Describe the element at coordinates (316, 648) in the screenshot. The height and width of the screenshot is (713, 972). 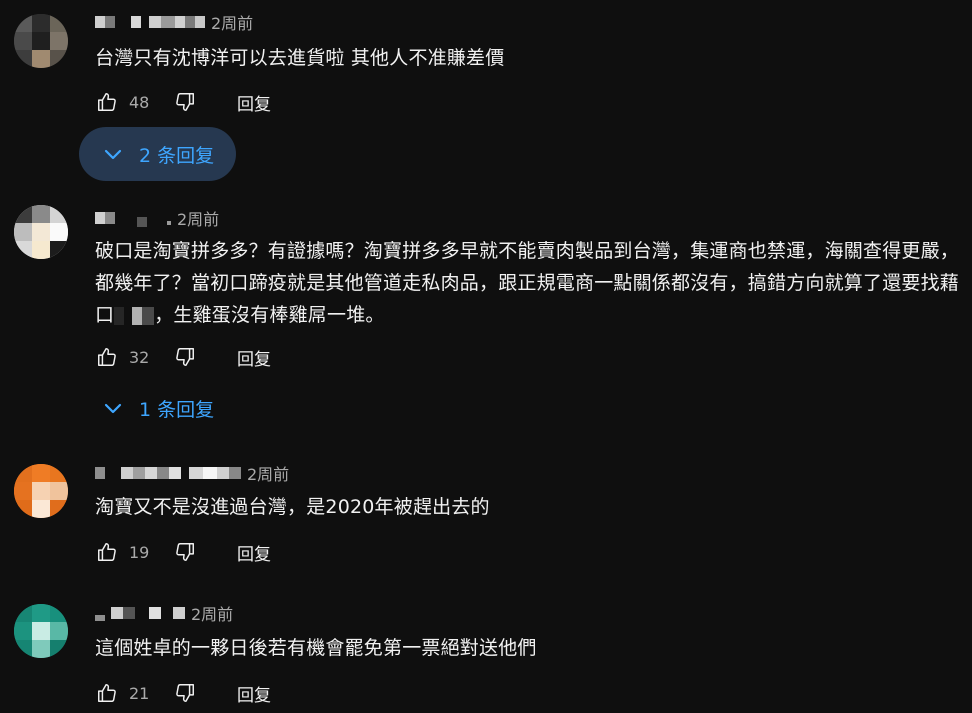
I see `comment-text: 這個姓卓的一夥日後若有機會罷免第一票絕對送他們` at that location.